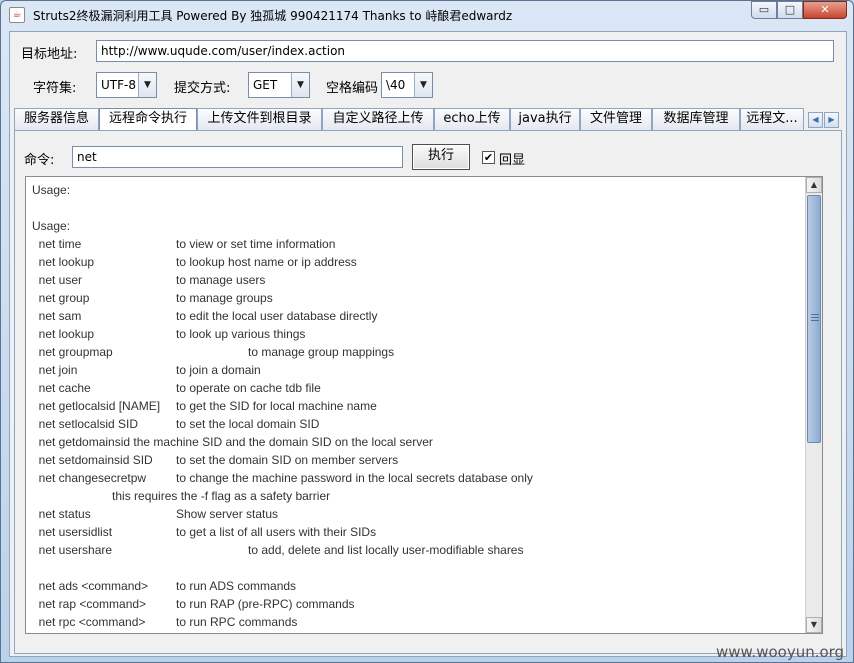 The image size is (854, 663). What do you see at coordinates (266, 262) in the screenshot?
I see `output-description-text: to lookup host name or ip address` at bounding box center [266, 262].